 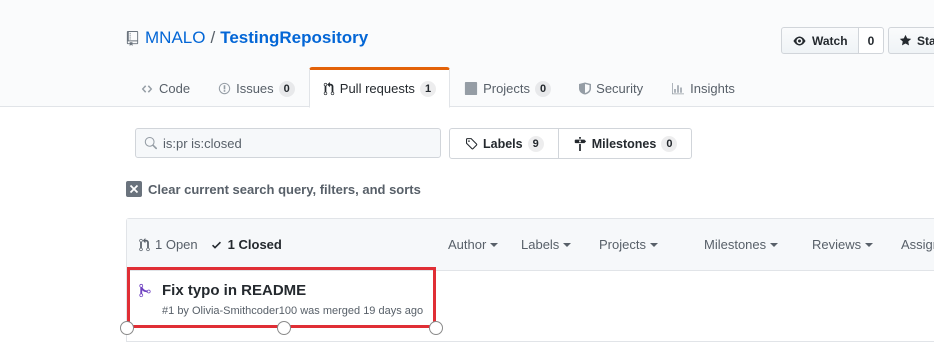 I want to click on milestones-filter-label: Milestones, so click(x=735, y=244).